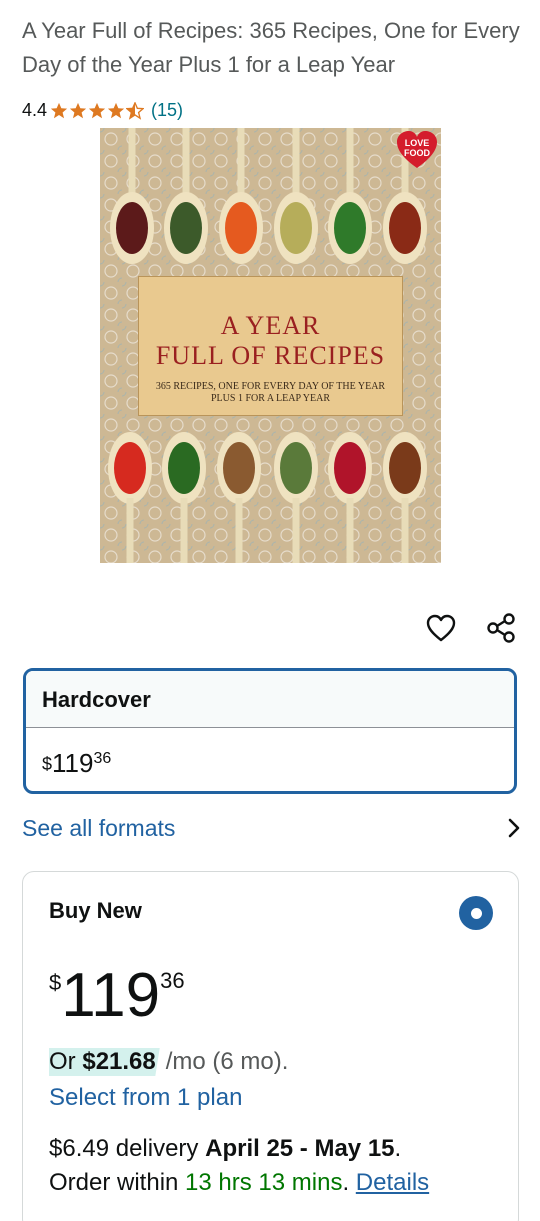  I want to click on buy-new-price-whole: 119, so click(111, 995).